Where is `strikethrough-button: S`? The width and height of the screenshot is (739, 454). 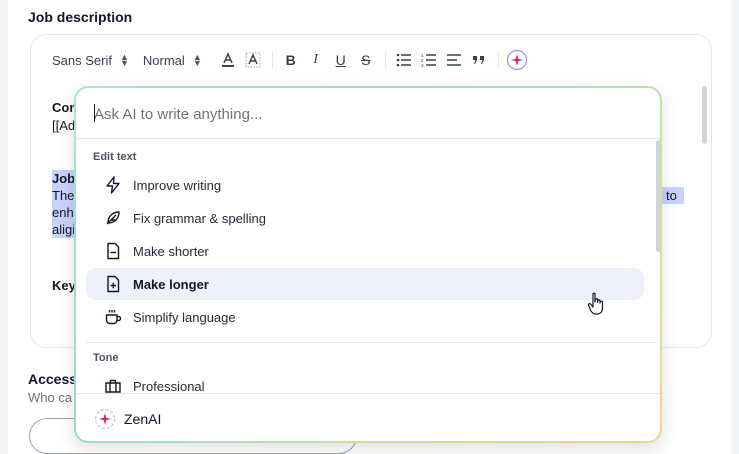 strikethrough-button: S is located at coordinates (366, 60).